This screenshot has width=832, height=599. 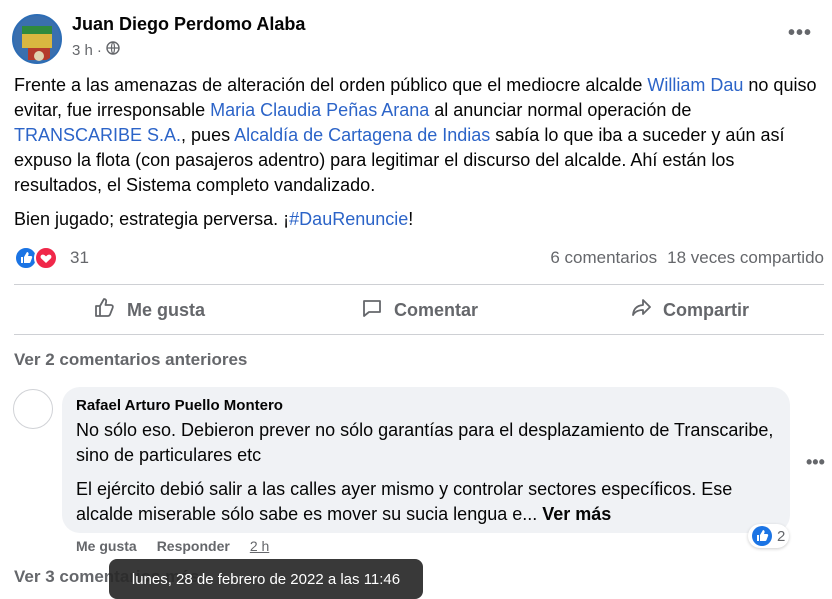 I want to click on reaction-count: 31, so click(x=79, y=258).